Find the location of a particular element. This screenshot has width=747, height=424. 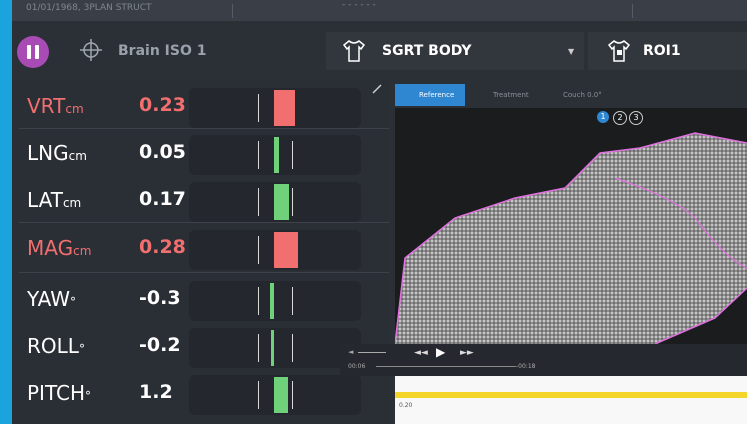

volume-icon: ◄ is located at coordinates (350, 352).